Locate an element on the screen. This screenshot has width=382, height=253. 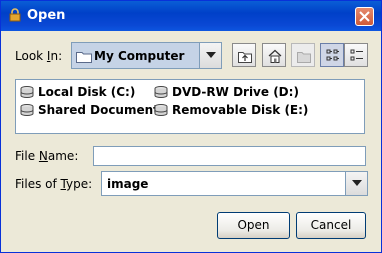
file-name-label-text: File is located at coordinates (27, 156).